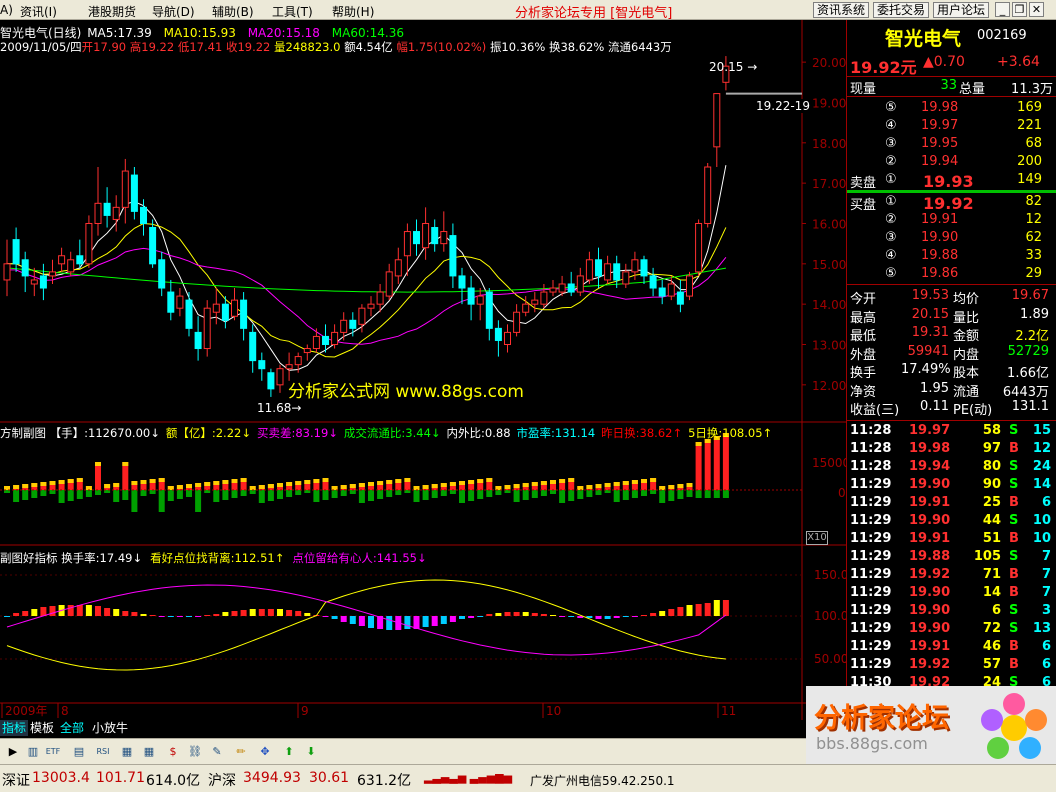 This screenshot has width=1056, height=792. I want to click on pointer-icon: ▶, so click(13, 752).